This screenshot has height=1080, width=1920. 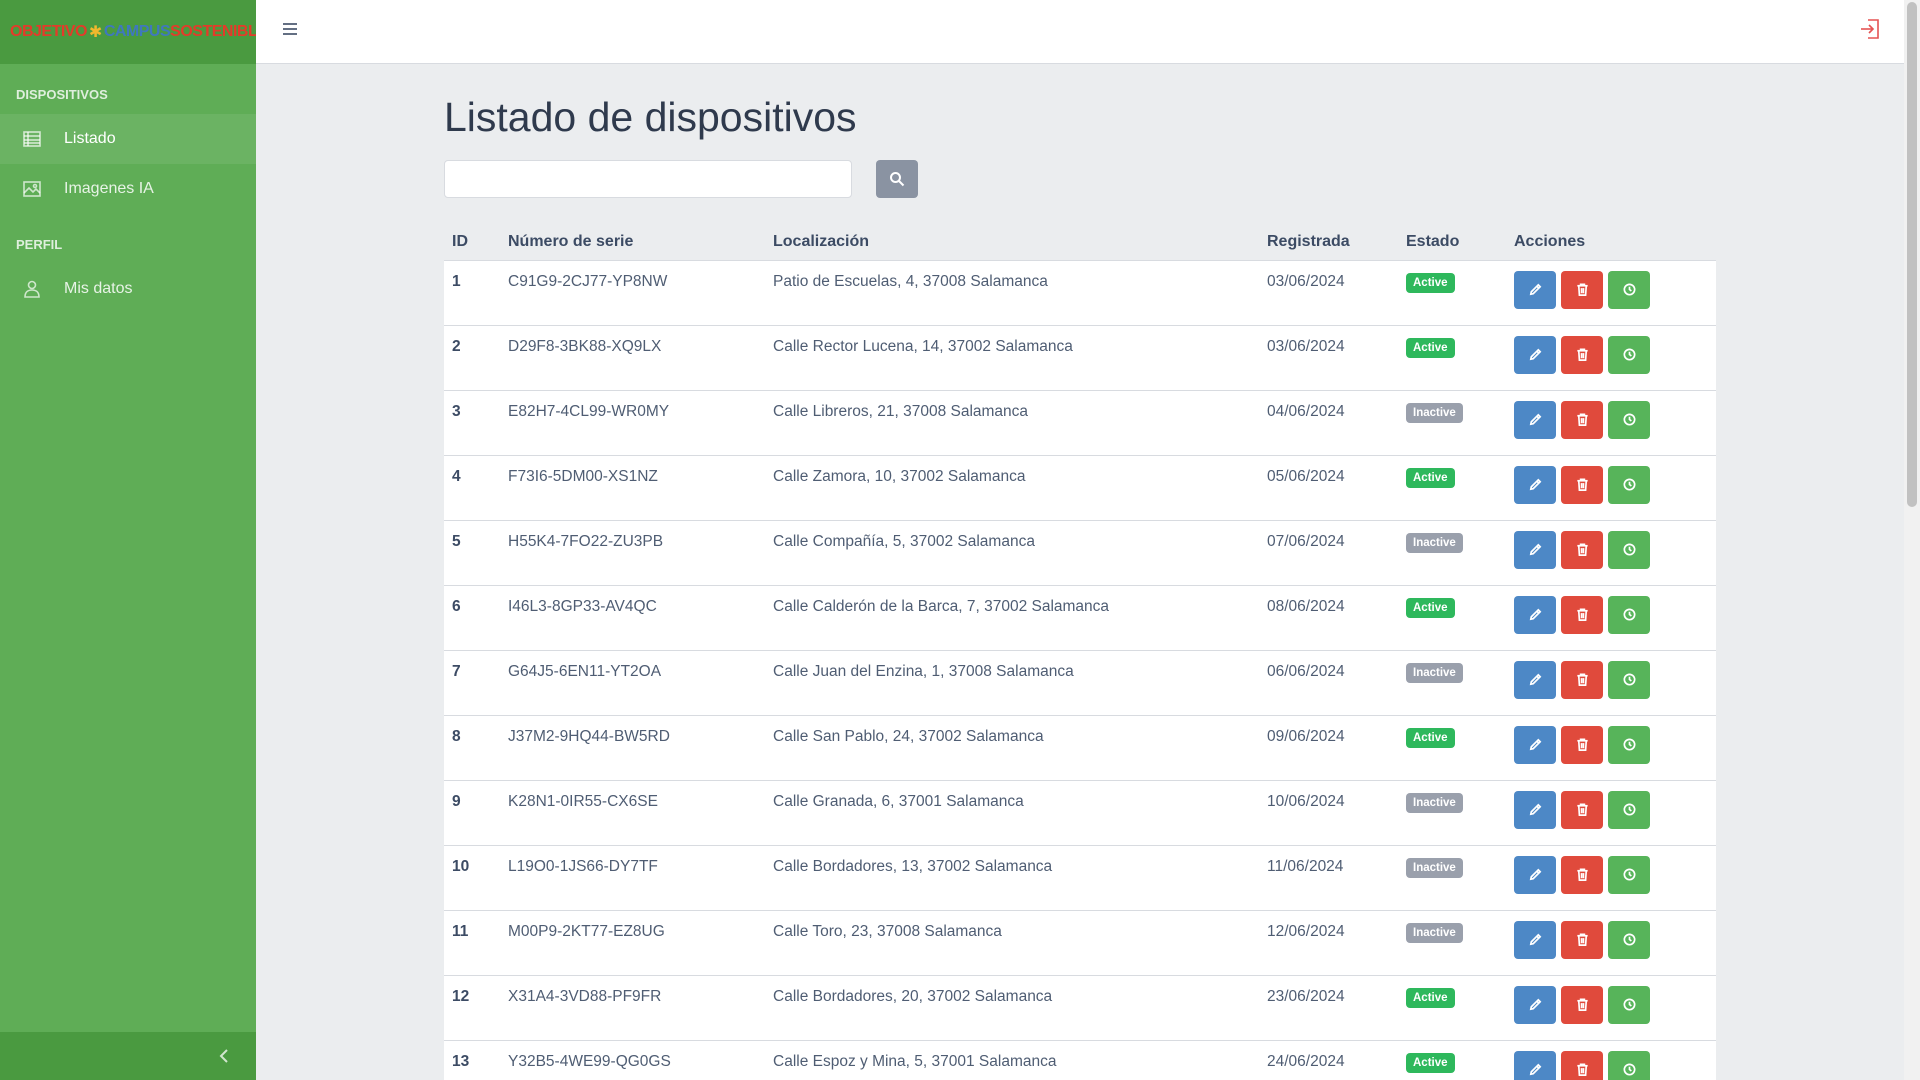 What do you see at coordinates (456, 801) in the screenshot?
I see `cell-id: 9` at bounding box center [456, 801].